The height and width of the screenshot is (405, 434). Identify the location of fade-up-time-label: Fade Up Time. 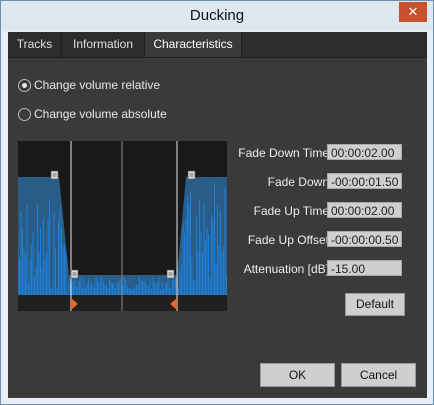
(291, 211).